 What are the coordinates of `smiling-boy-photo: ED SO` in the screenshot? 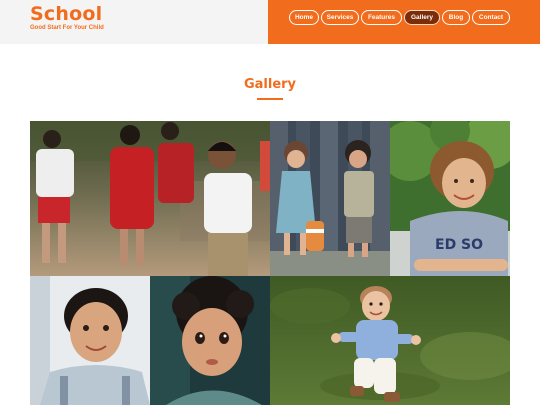 It's located at (450, 198).